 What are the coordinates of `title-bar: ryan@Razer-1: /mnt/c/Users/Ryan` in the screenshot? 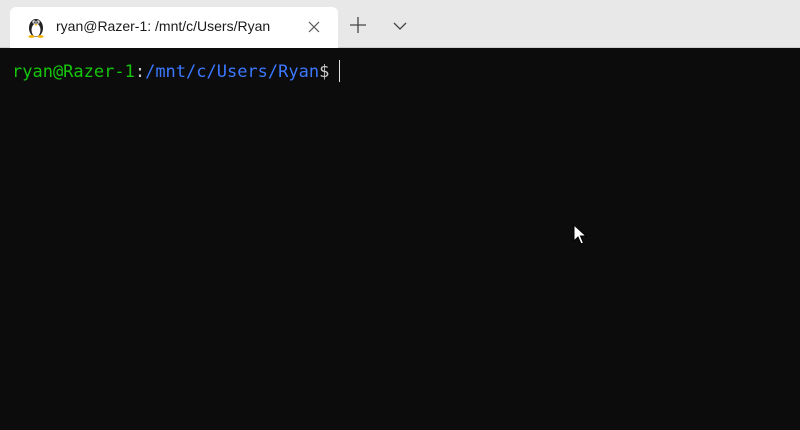 It's located at (400, 24).